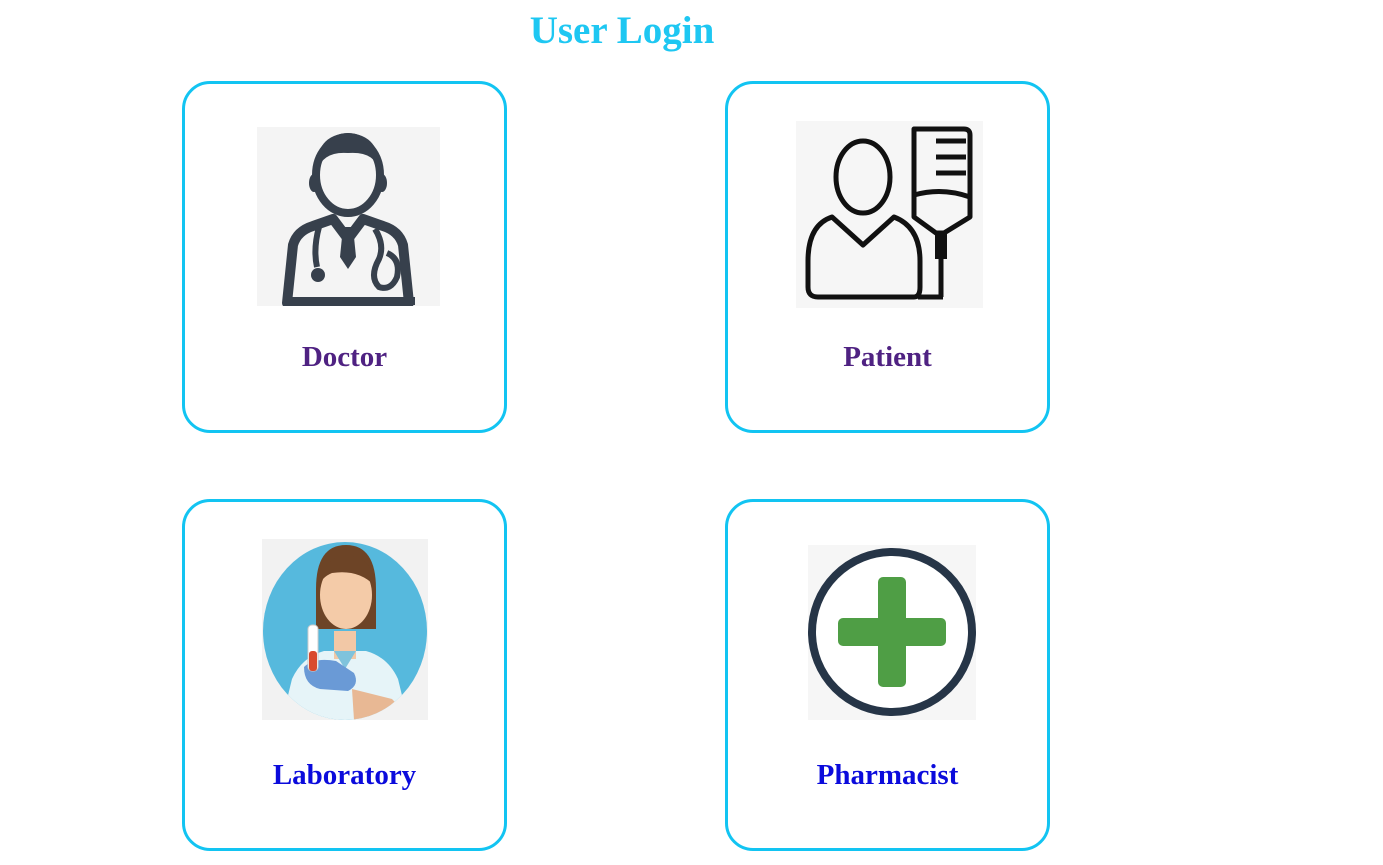 This screenshot has width=1383, height=865. Describe the element at coordinates (887, 357) in the screenshot. I see `patient-label: Patient` at that location.